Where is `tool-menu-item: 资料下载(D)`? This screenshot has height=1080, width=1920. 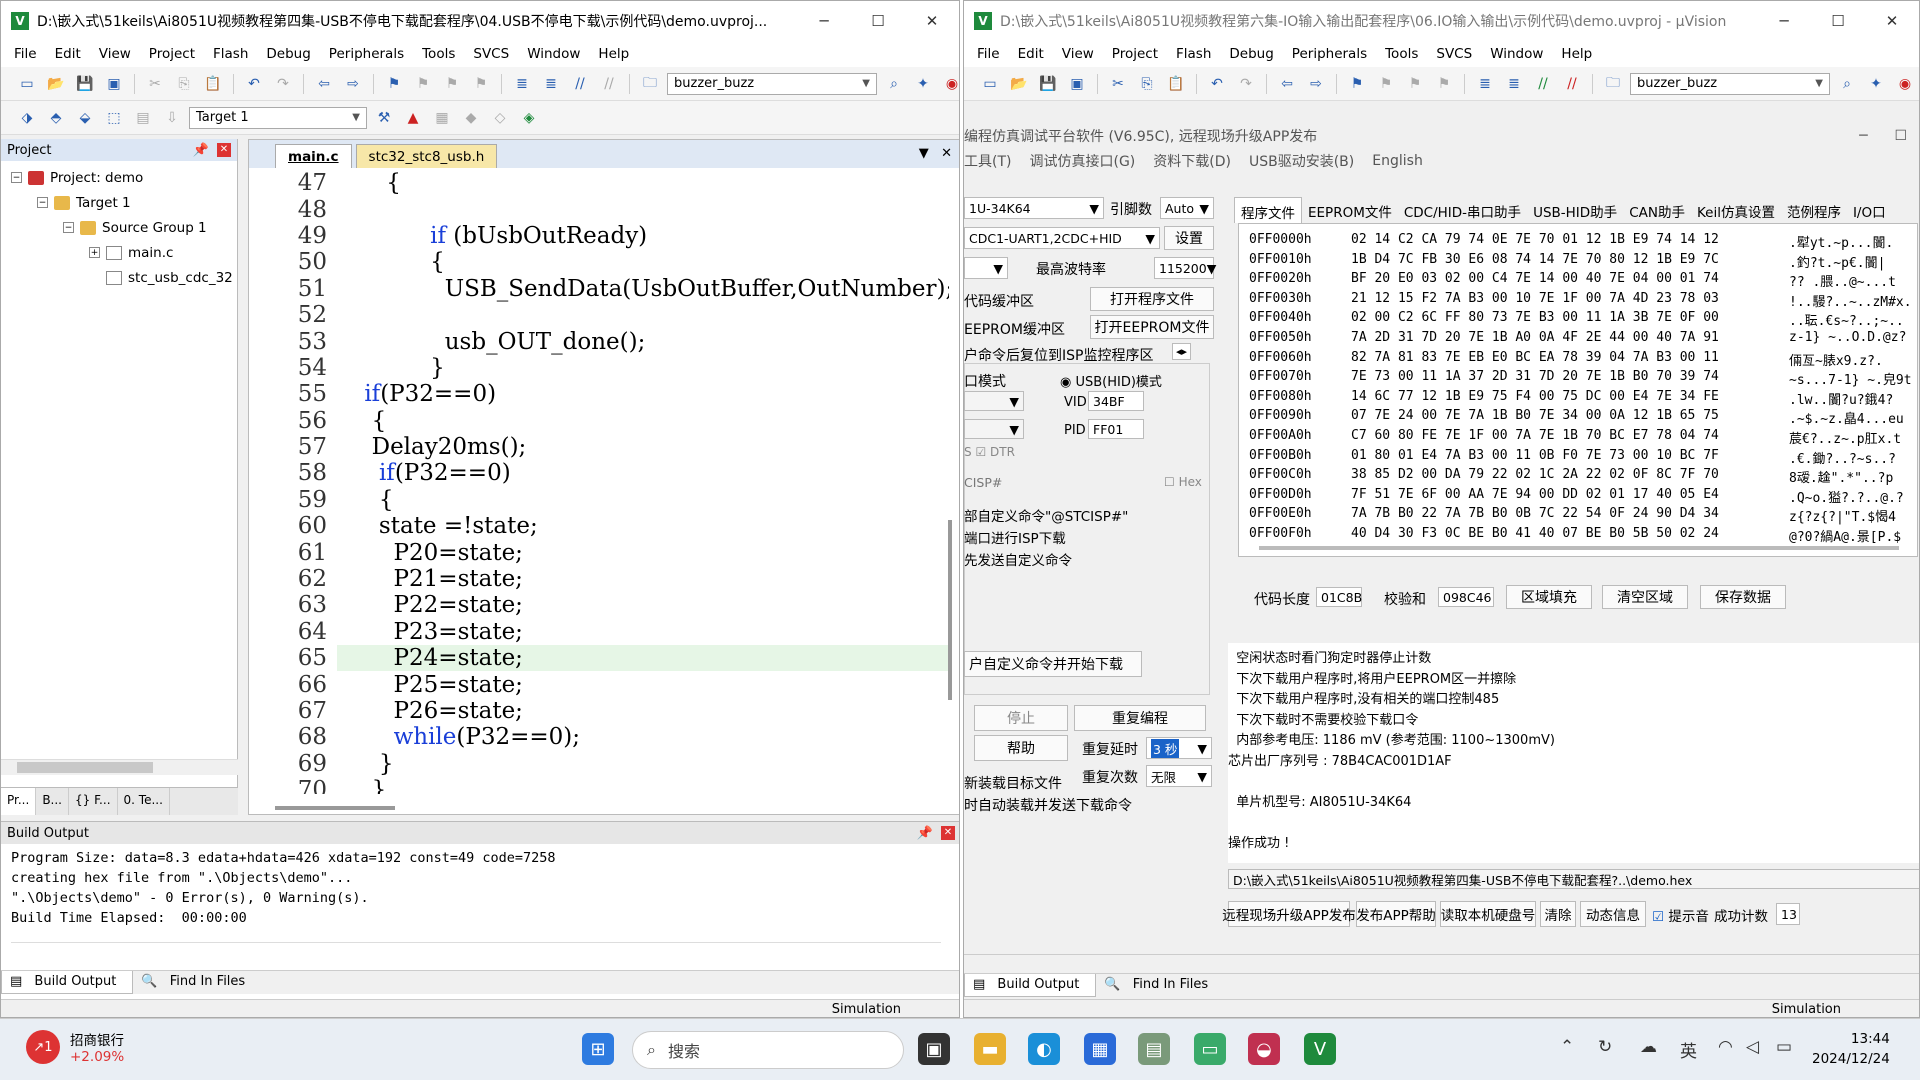
tool-menu-item: 资料下载(D) is located at coordinates (1197, 161).